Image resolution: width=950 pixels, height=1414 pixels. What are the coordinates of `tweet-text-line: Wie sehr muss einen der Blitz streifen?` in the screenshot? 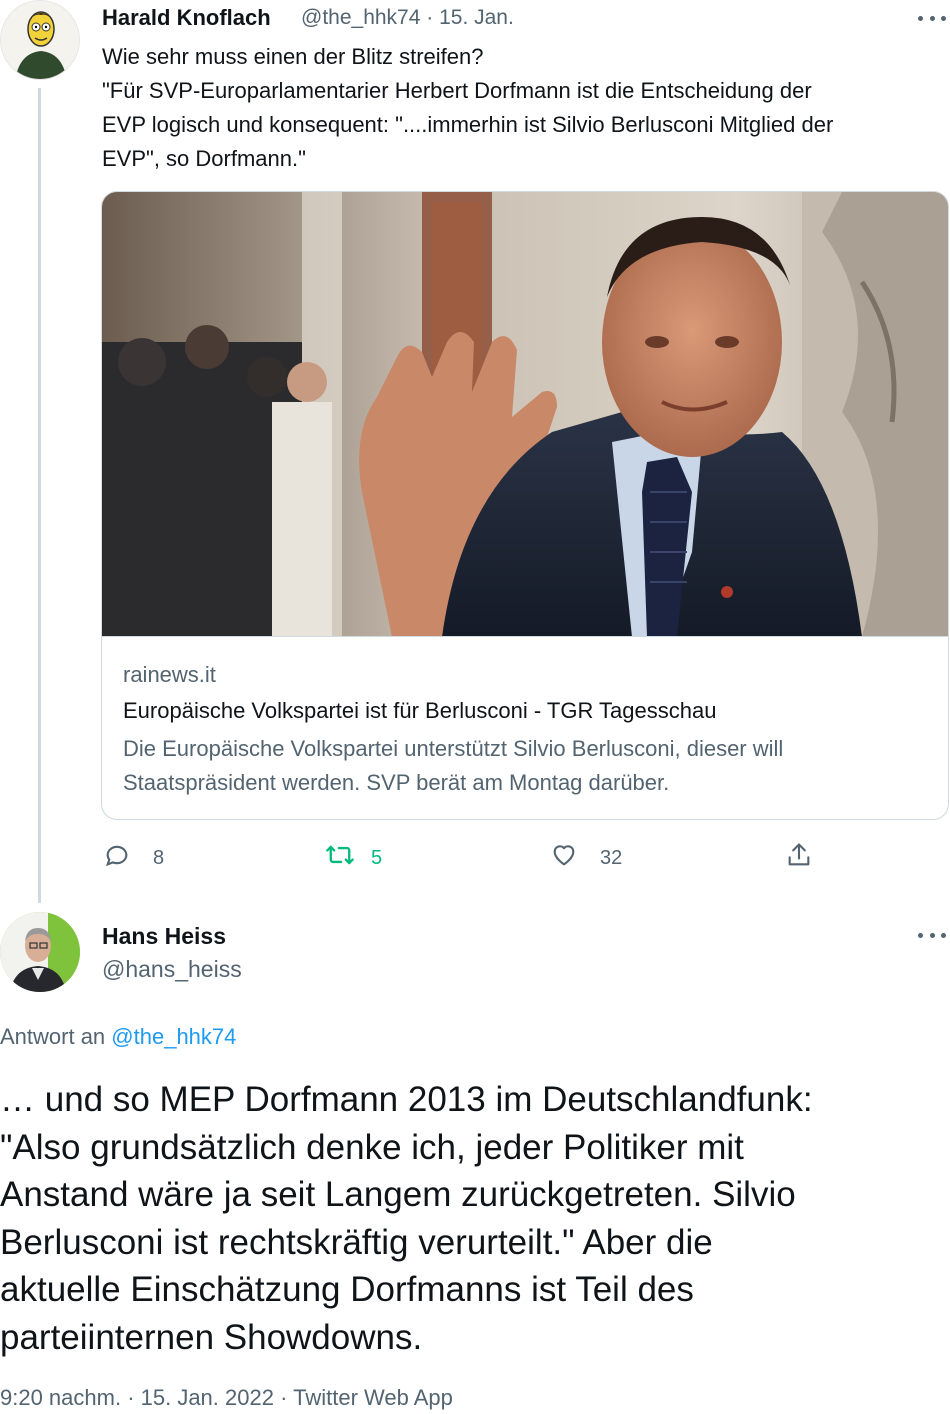 It's located at (293, 56).